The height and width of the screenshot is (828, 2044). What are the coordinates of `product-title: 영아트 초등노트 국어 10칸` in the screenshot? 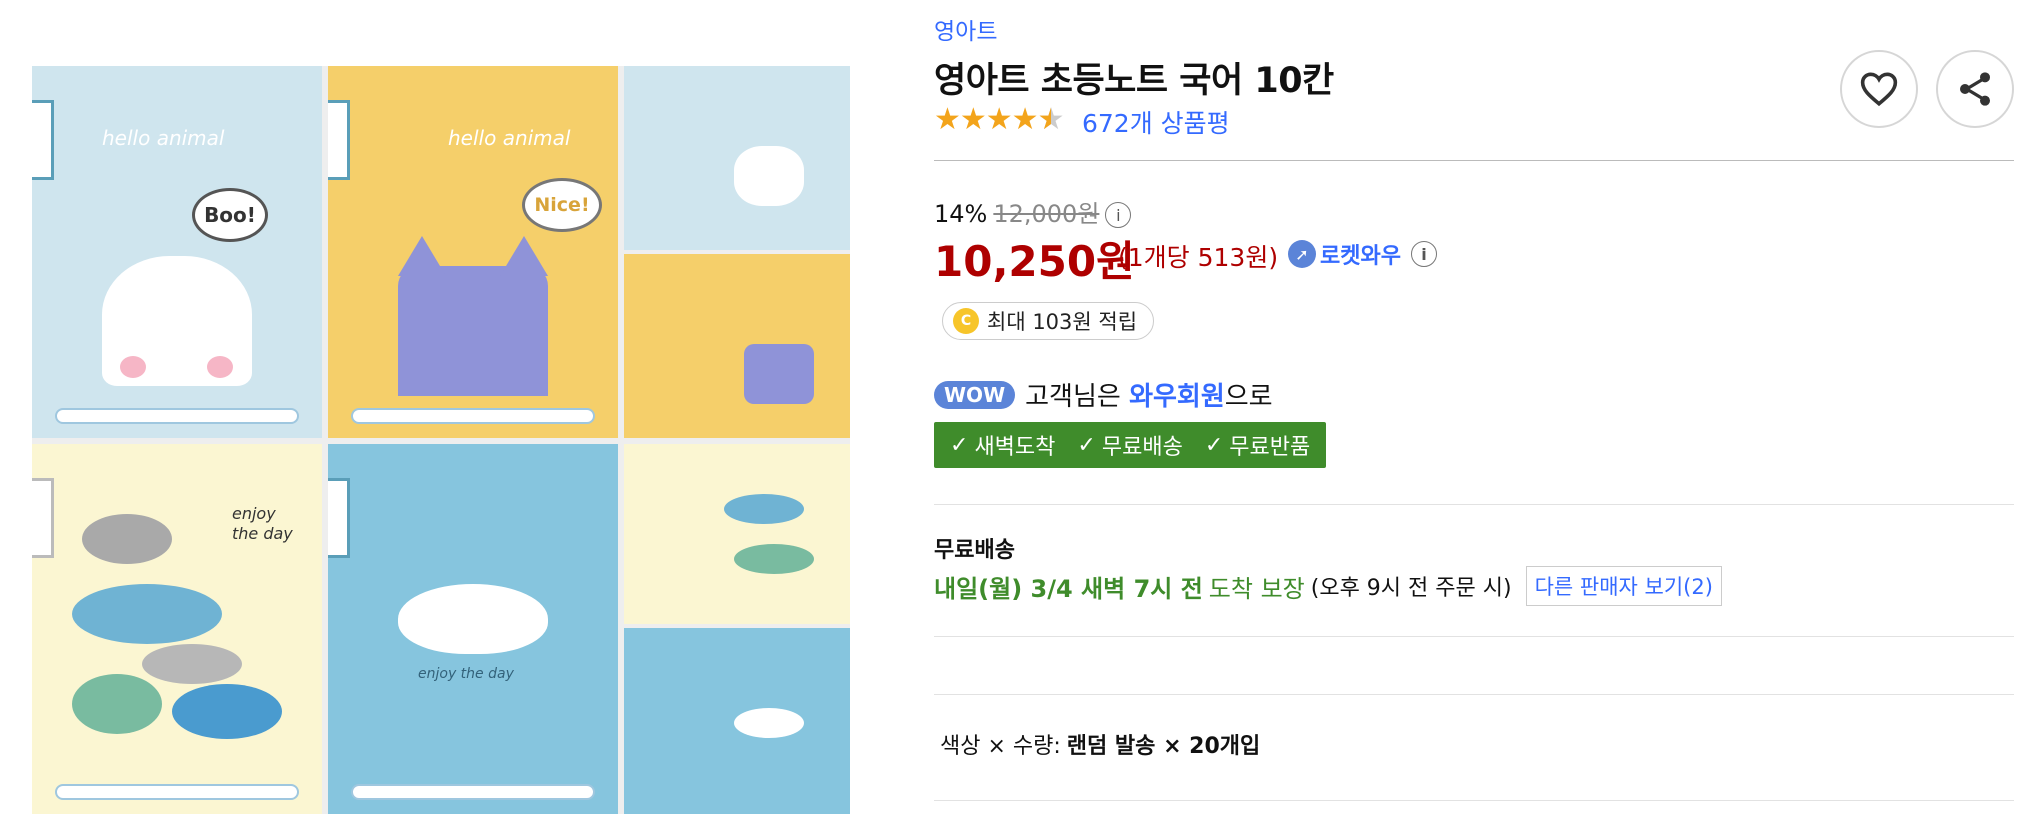 It's located at (1134, 81).